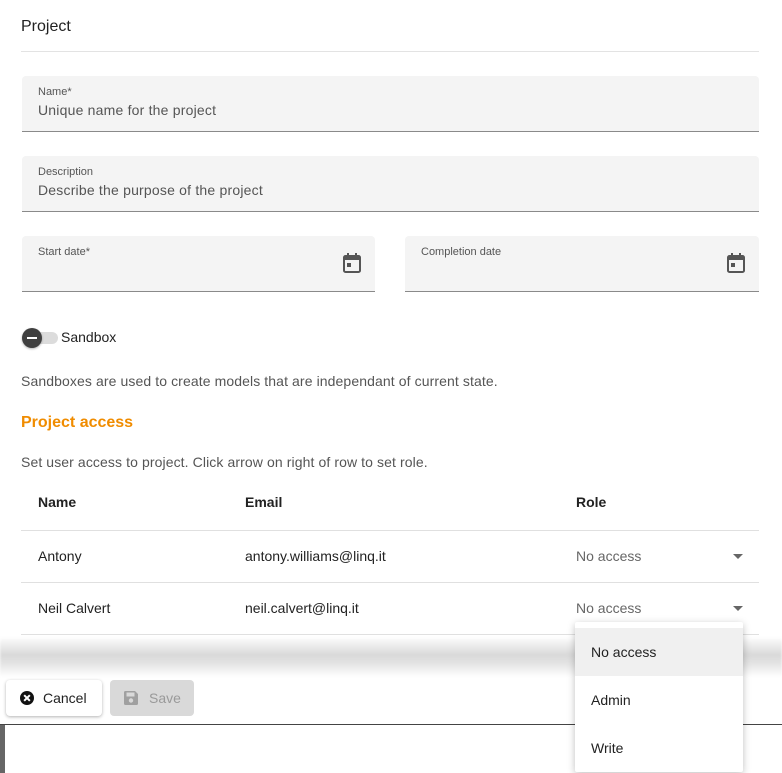 This screenshot has width=782, height=773. Describe the element at coordinates (60, 556) in the screenshot. I see `user-name: Antony` at that location.